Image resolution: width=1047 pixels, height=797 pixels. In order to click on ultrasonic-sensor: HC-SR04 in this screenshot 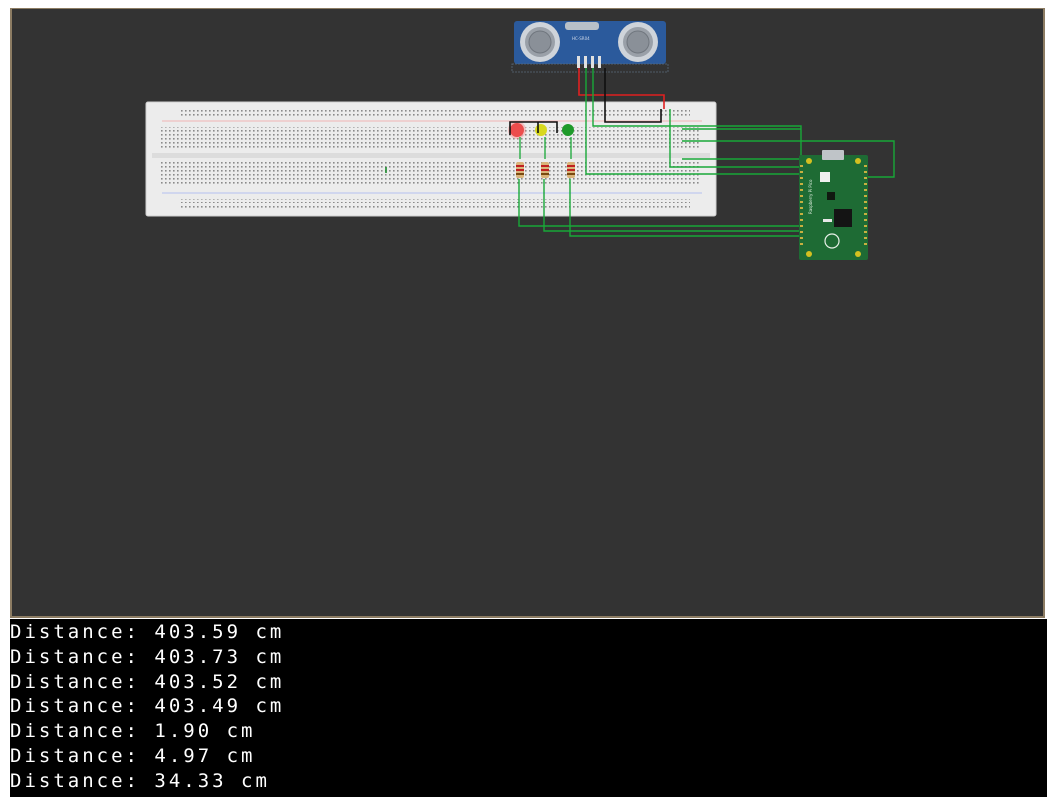, I will do `click(590, 47)`.